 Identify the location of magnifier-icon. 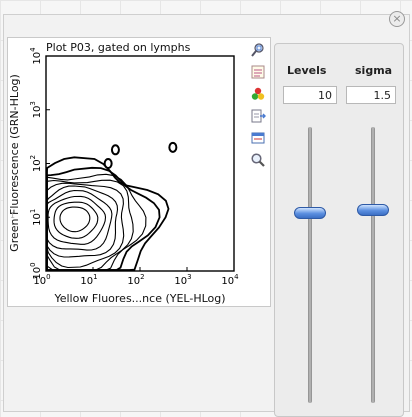
(258, 160).